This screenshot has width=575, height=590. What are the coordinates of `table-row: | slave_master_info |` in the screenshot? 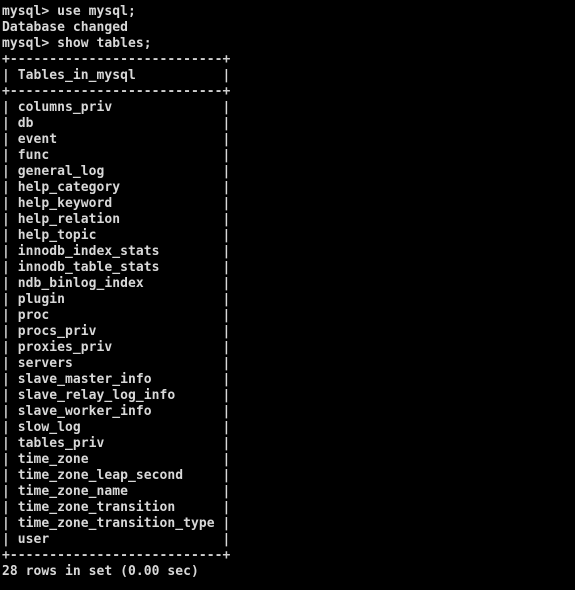 It's located at (116, 379).